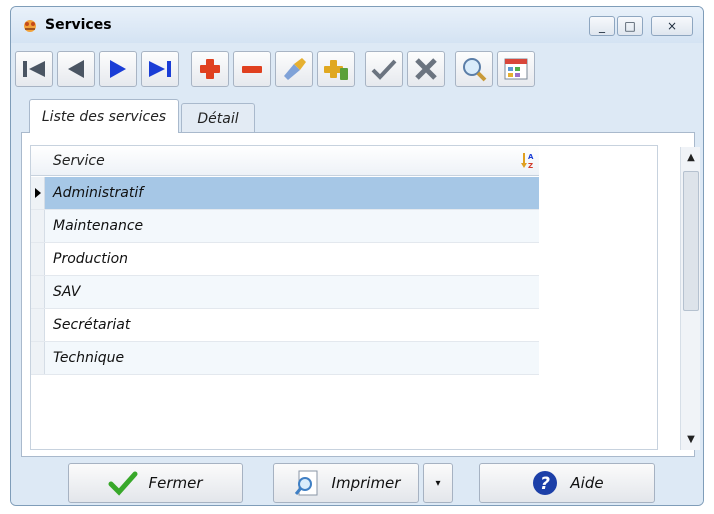  I want to click on minimize-icon: _, so click(602, 26).